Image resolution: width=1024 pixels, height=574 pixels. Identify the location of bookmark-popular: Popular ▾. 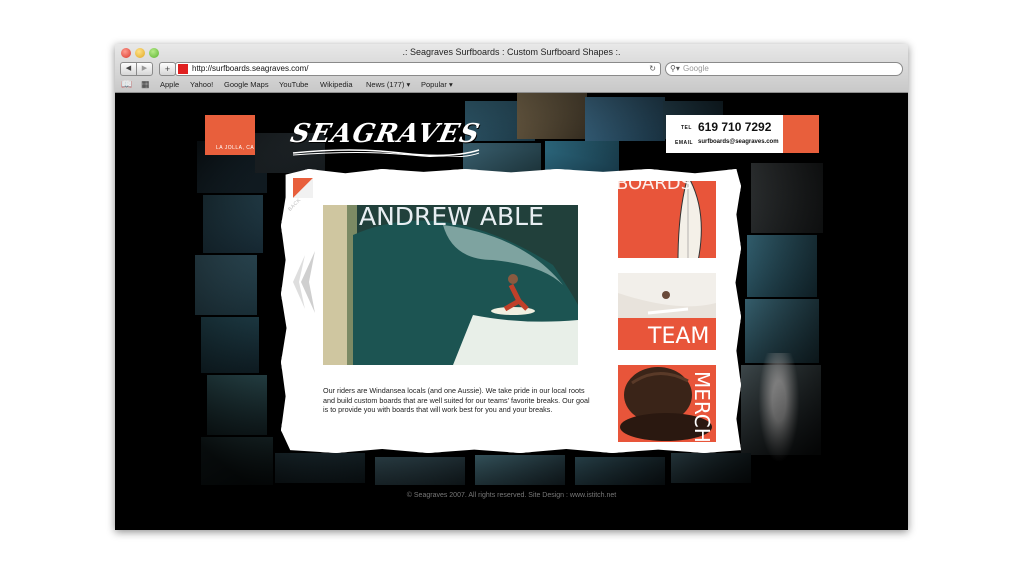
(437, 84).